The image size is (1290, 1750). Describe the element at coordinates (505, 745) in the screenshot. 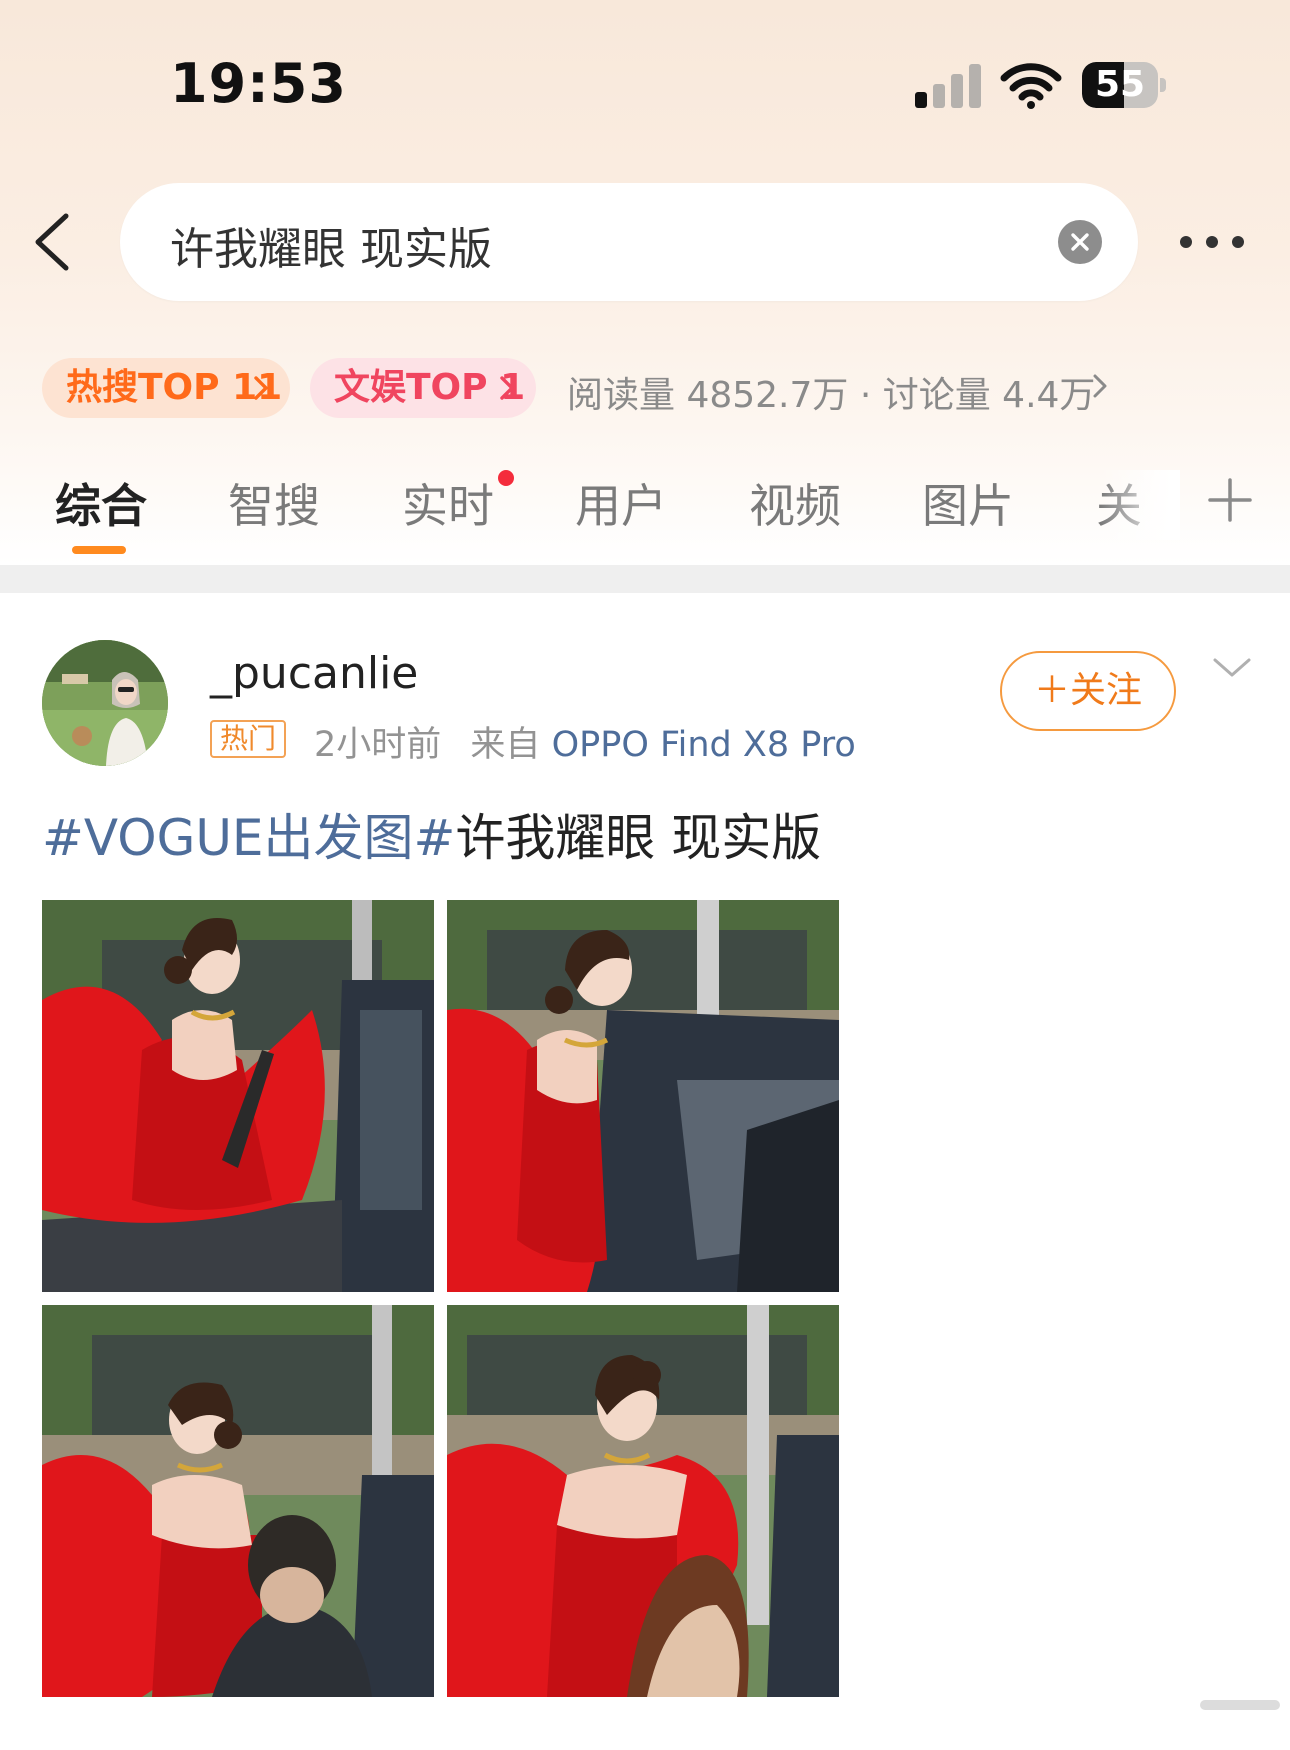

I see `post-source-prefix: 来自` at that location.